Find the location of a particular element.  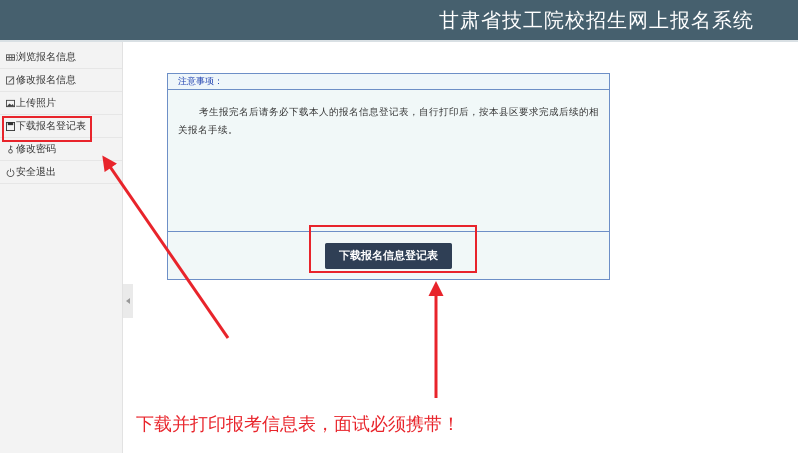

item-label: 下载报名登记表 is located at coordinates (51, 126).